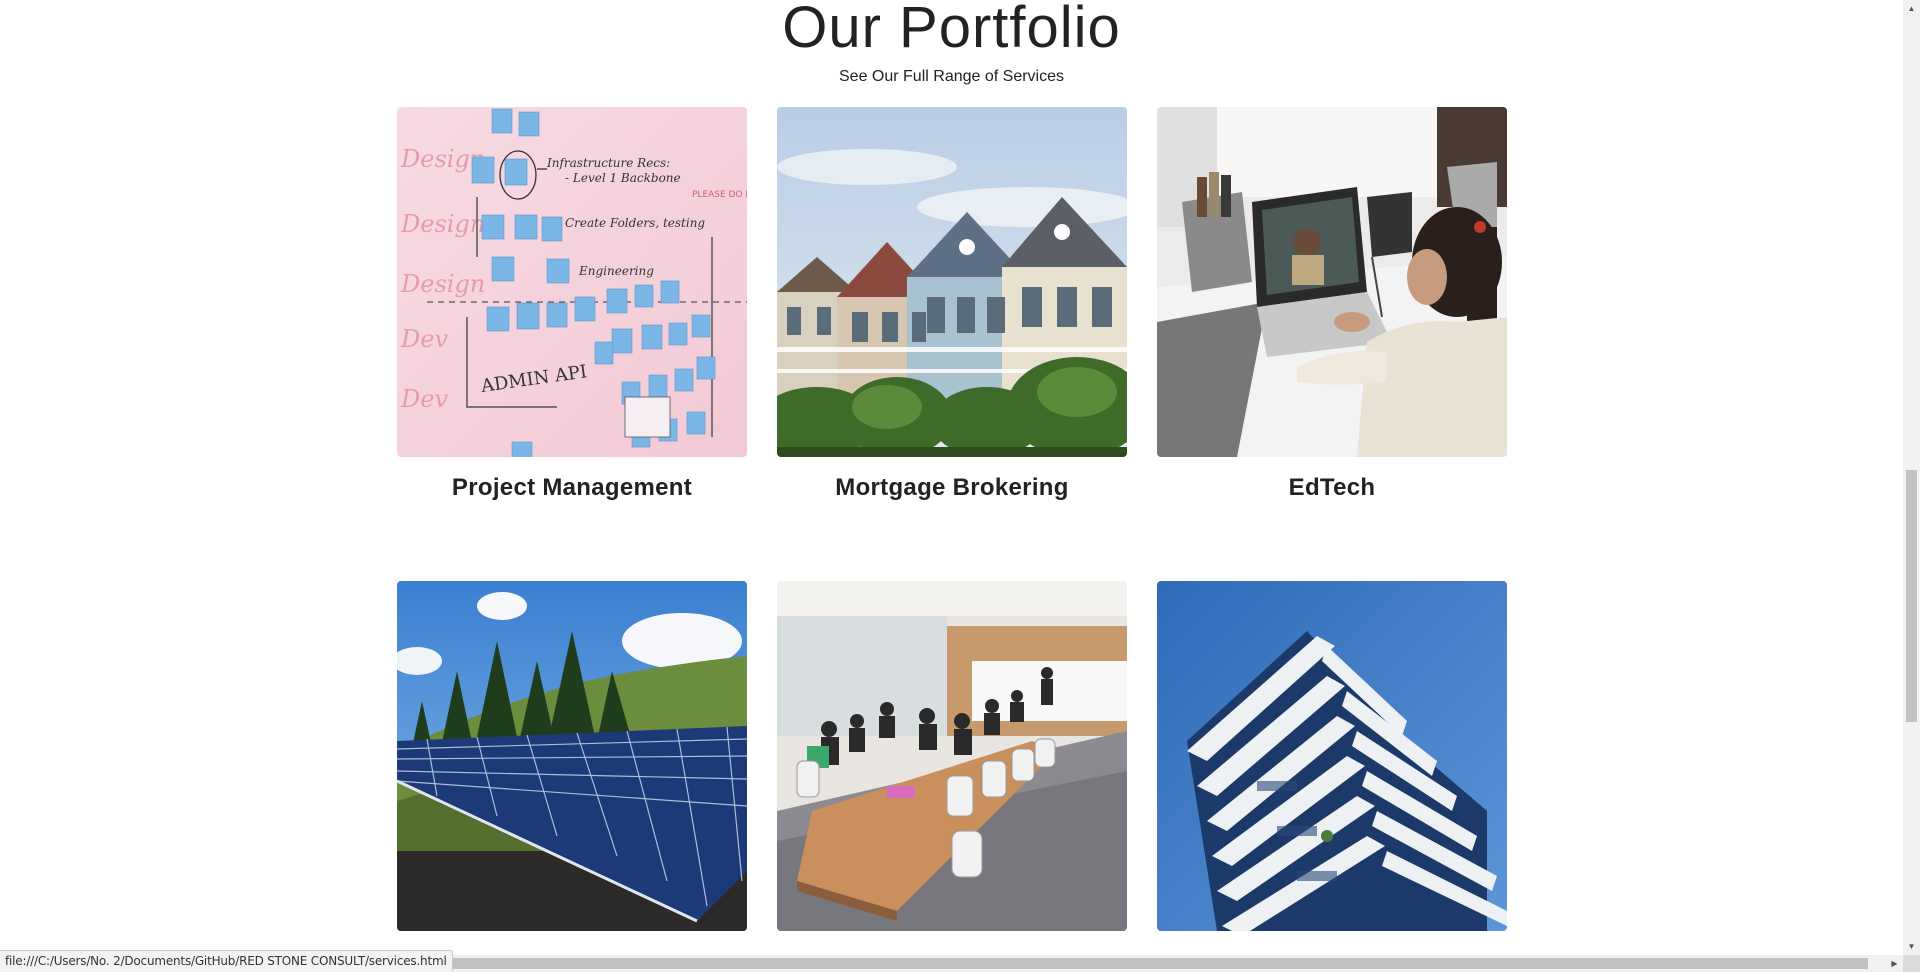 The image size is (1920, 972). What do you see at coordinates (1911, 596) in the screenshot?
I see `vertical-scroll-thumb` at bounding box center [1911, 596].